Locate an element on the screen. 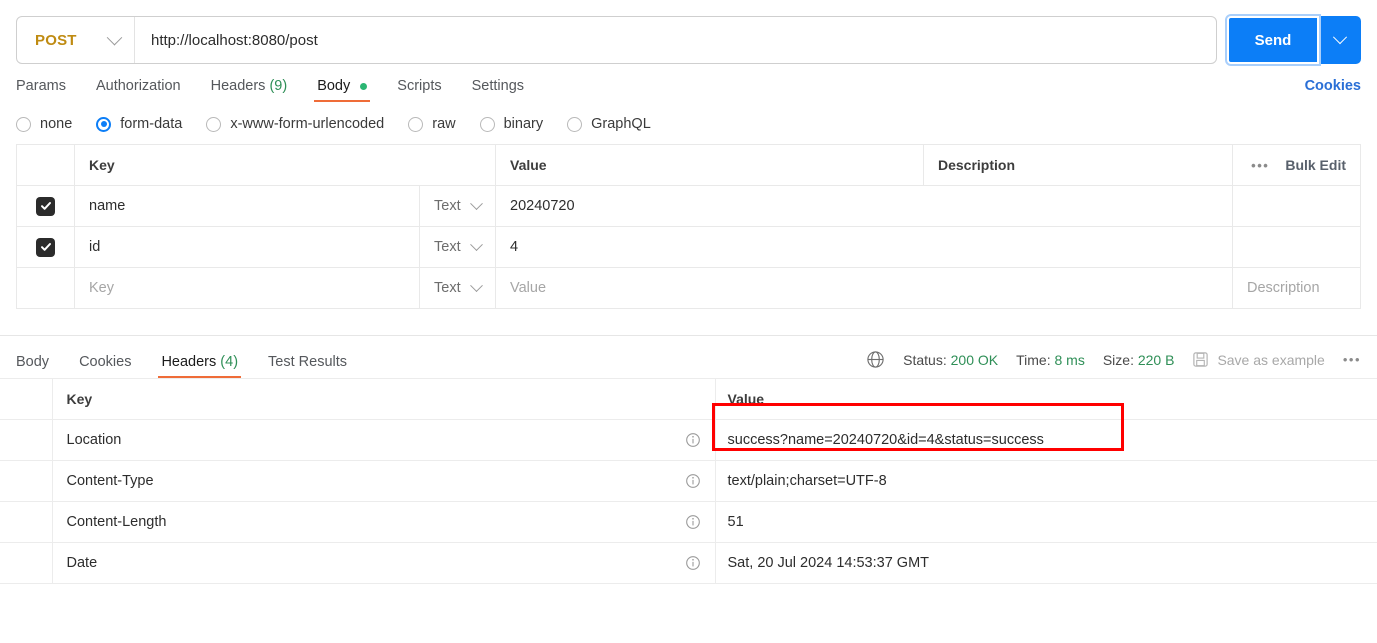 This screenshot has width=1377, height=643. tab-label: Test Results is located at coordinates (308, 362).